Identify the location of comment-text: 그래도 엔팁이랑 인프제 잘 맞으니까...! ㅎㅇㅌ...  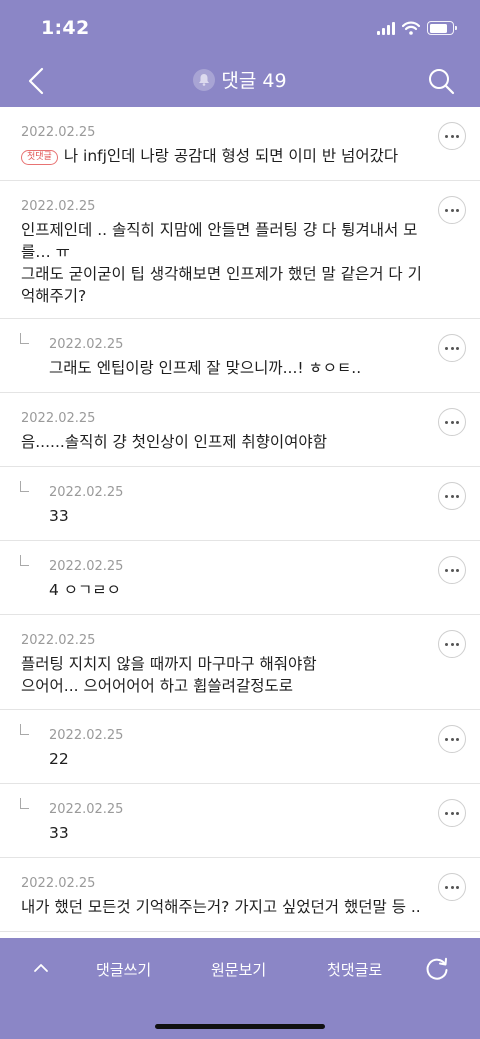
(205, 368).